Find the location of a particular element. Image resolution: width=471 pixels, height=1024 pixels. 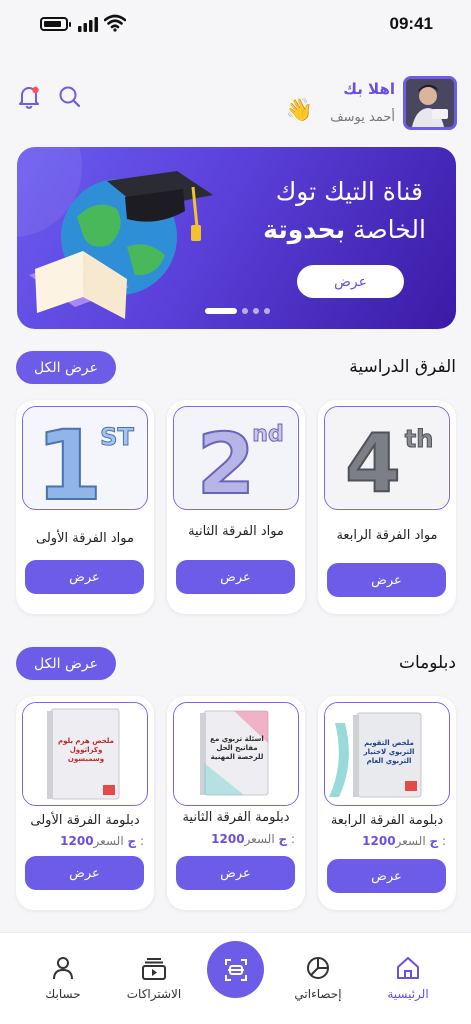

bell-icon is located at coordinates (29, 97).